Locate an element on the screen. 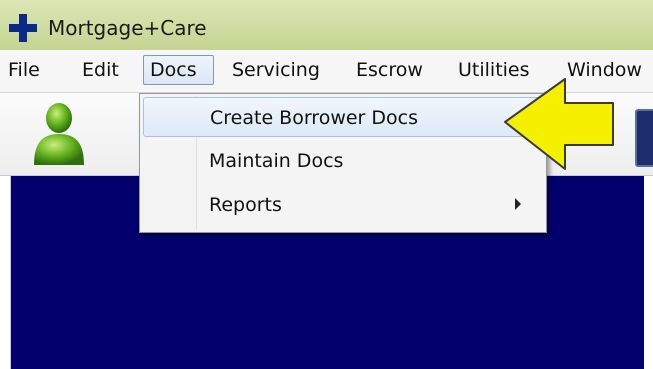 The width and height of the screenshot is (653, 369). submenu-arrow-icon is located at coordinates (518, 204).